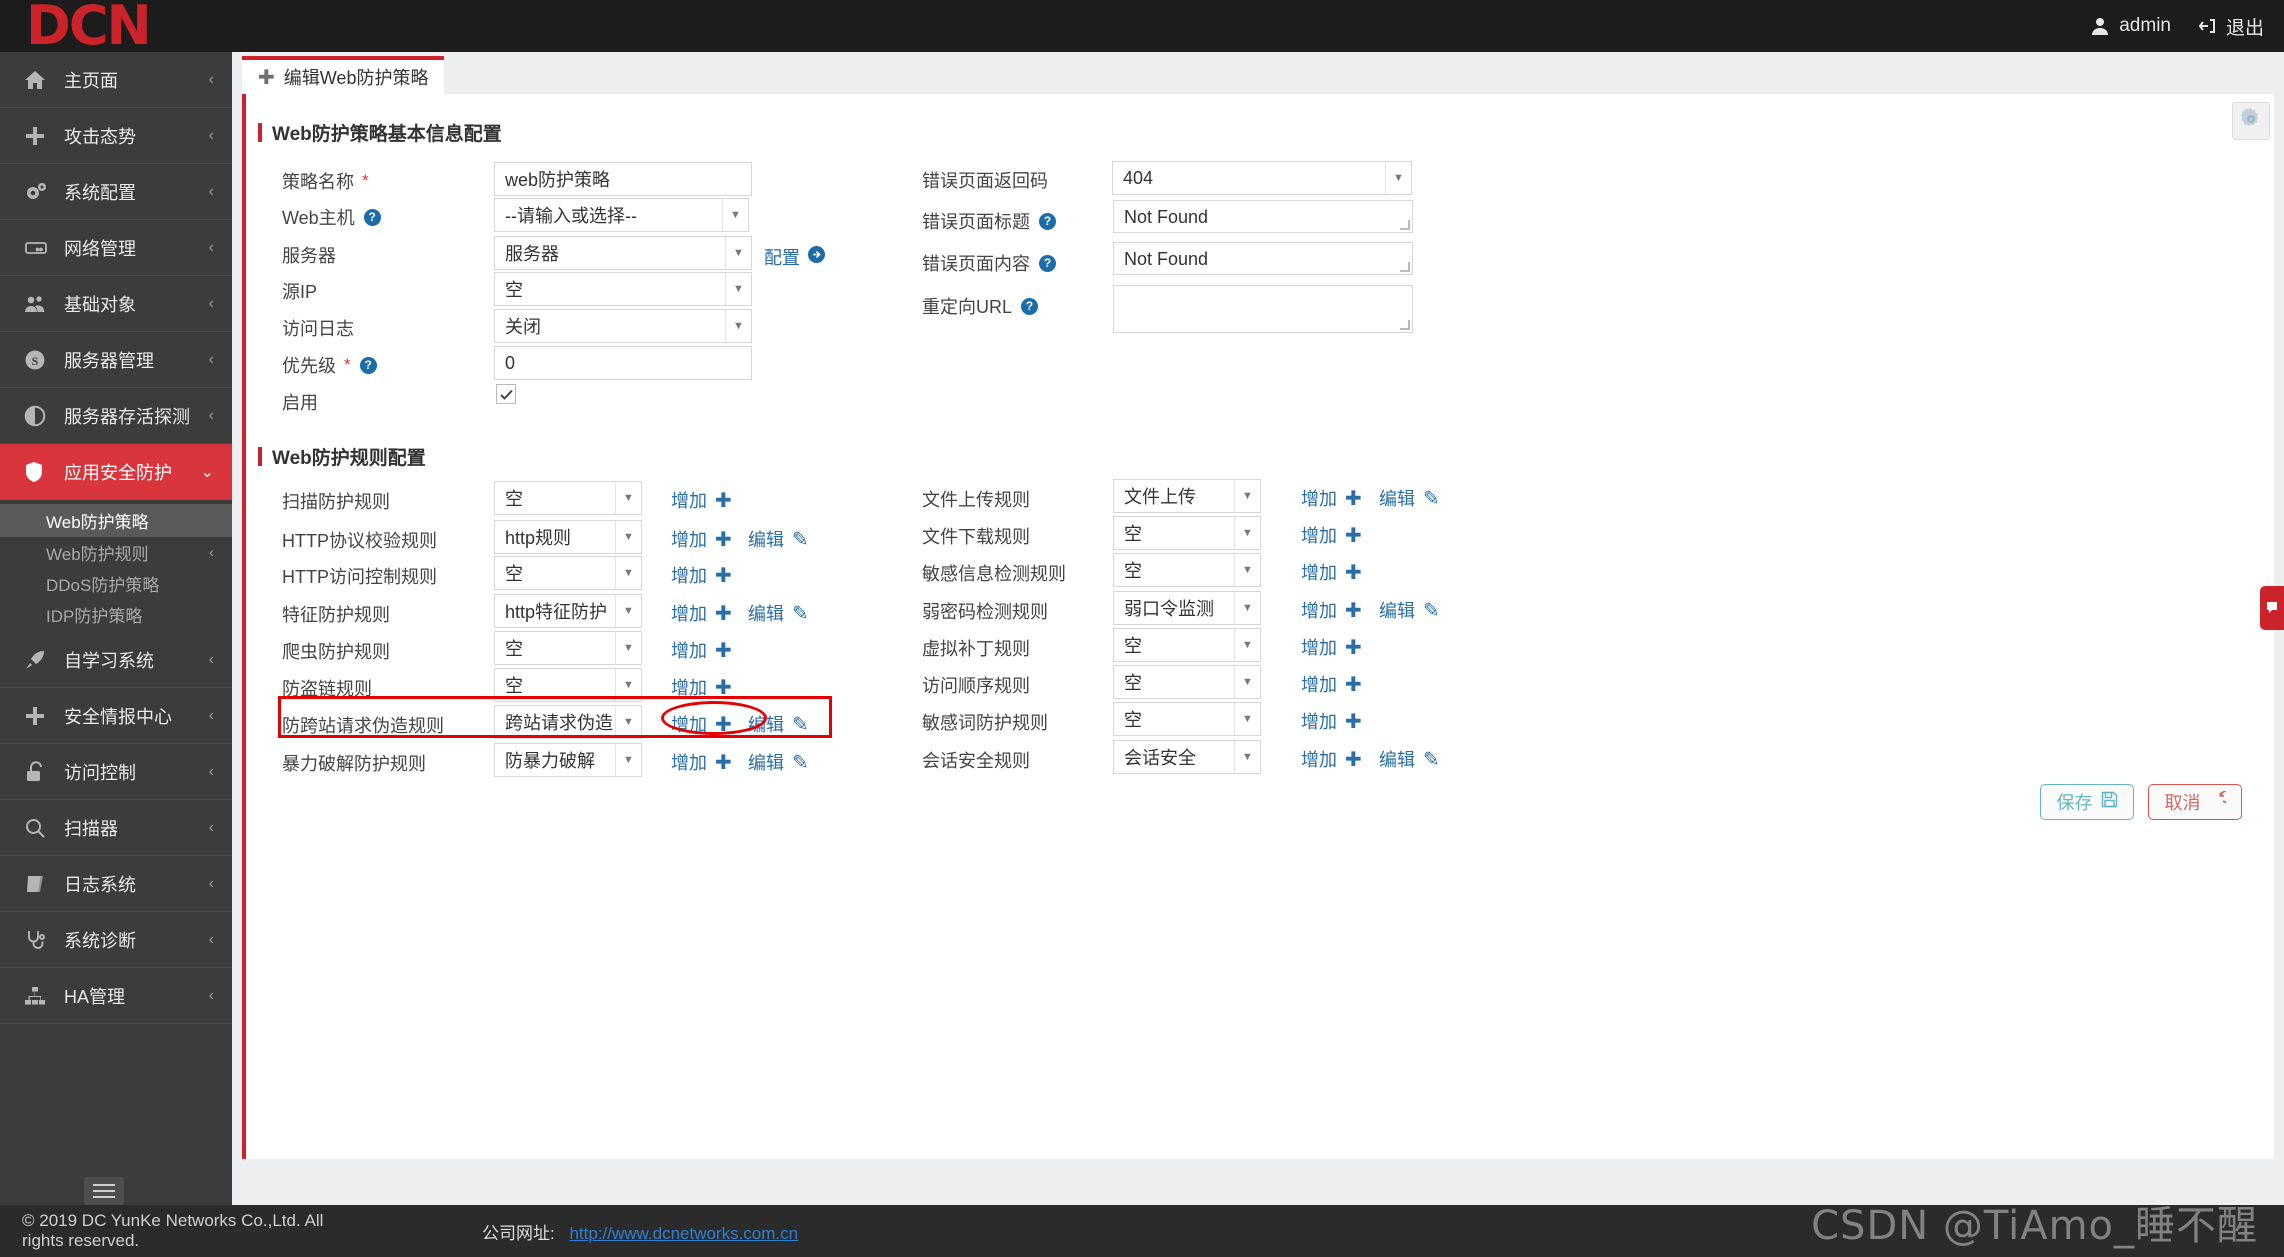 The image size is (2284, 1257). I want to click on save-button: 保存, so click(2087, 802).